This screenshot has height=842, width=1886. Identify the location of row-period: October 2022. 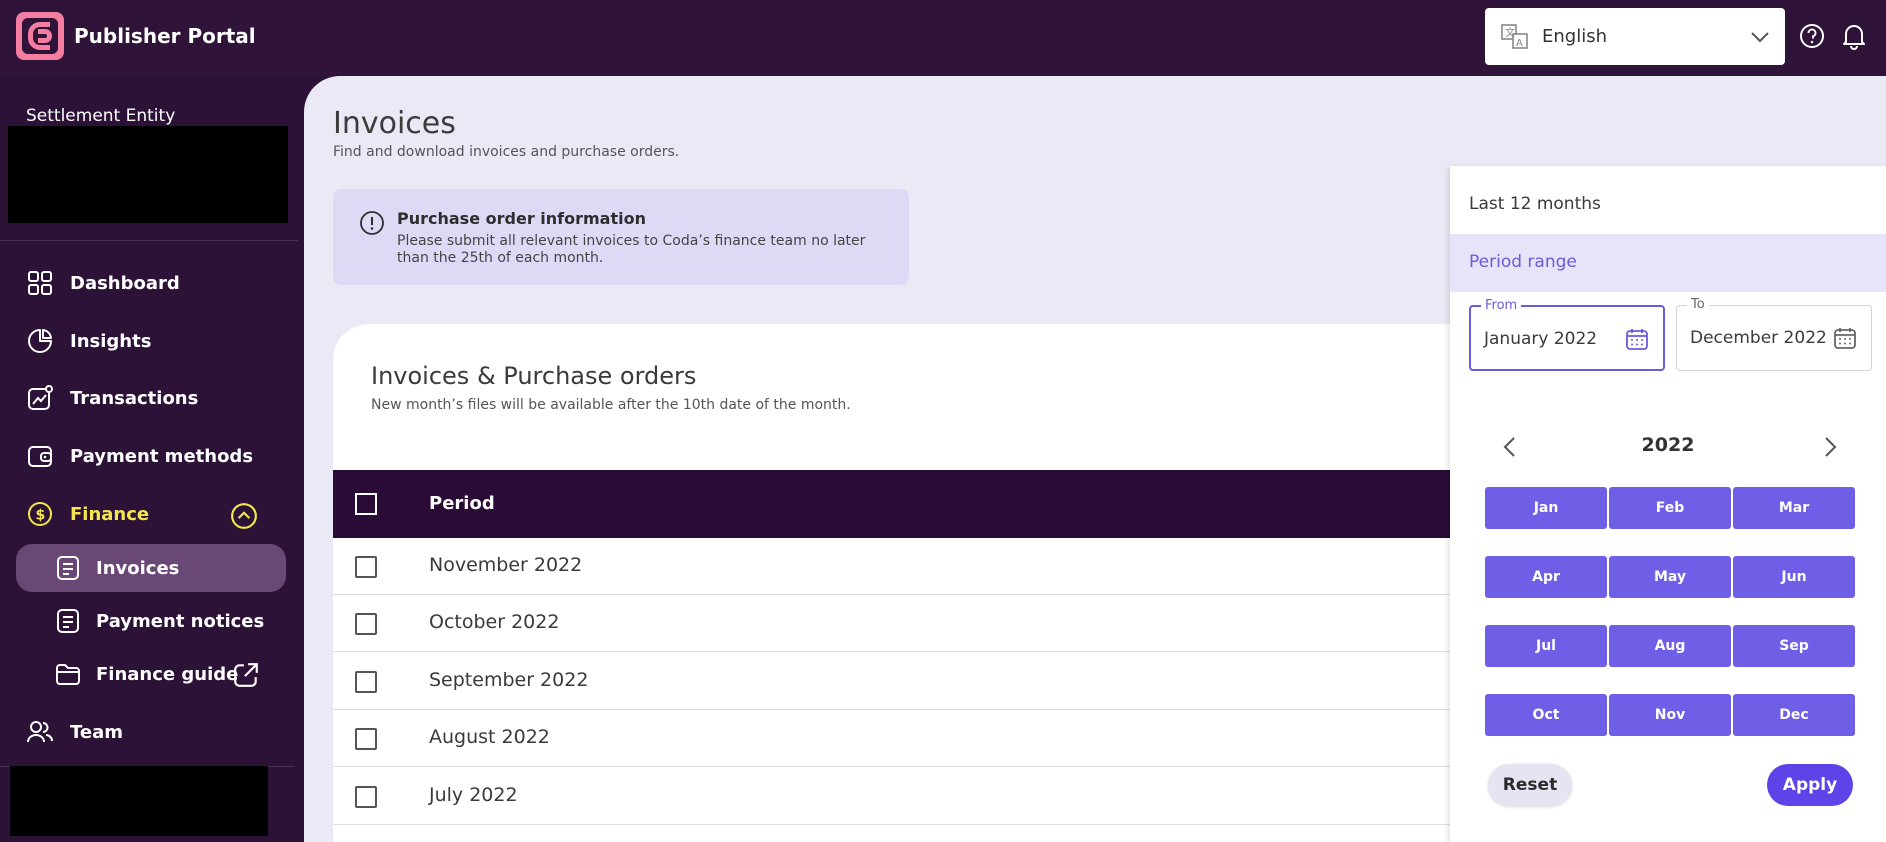
(494, 622).